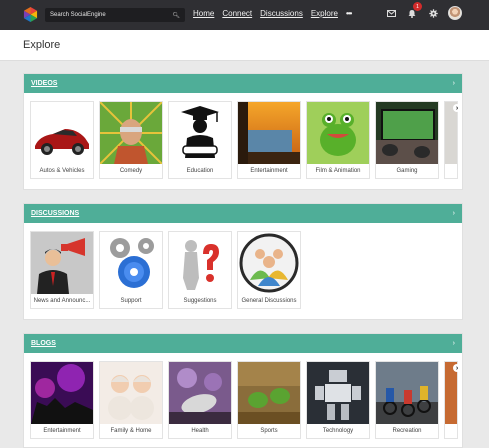 This screenshot has width=489, height=448. I want to click on health-thumbnail, so click(200, 393).